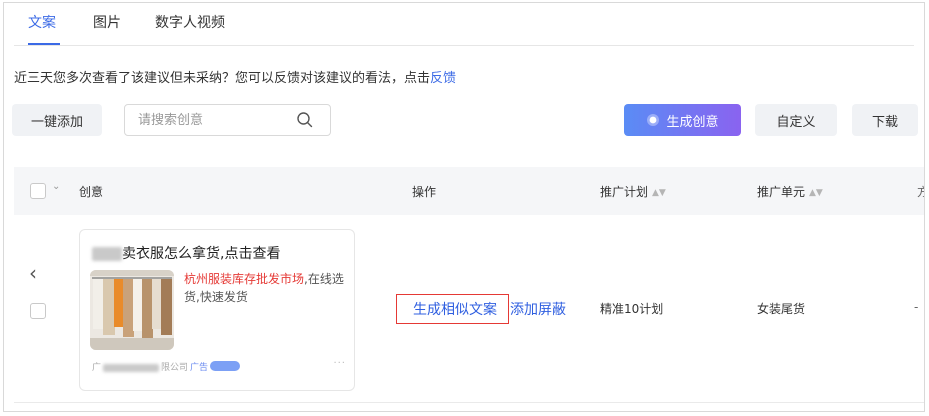 The image size is (929, 416). What do you see at coordinates (469, 402) in the screenshot?
I see `row-divider` at bounding box center [469, 402].